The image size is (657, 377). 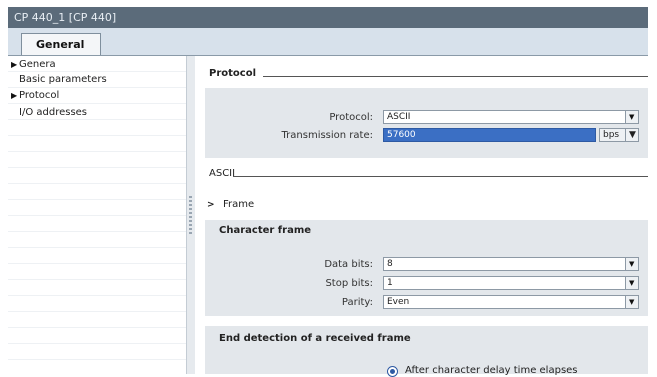 What do you see at coordinates (327, 135) in the screenshot?
I see `transmission-rate-label: Transmission rate:` at bounding box center [327, 135].